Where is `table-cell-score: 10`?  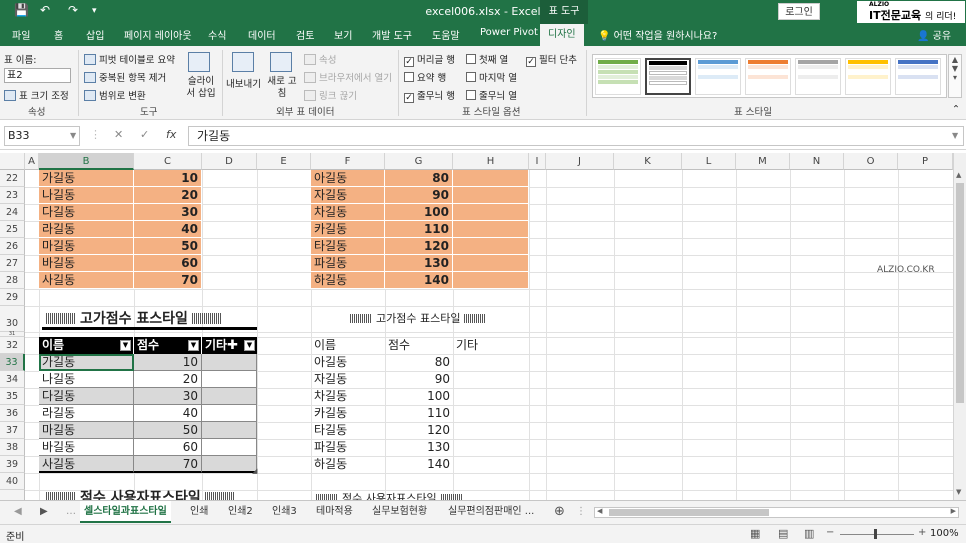 table-cell-score: 10 is located at coordinates (168, 362).